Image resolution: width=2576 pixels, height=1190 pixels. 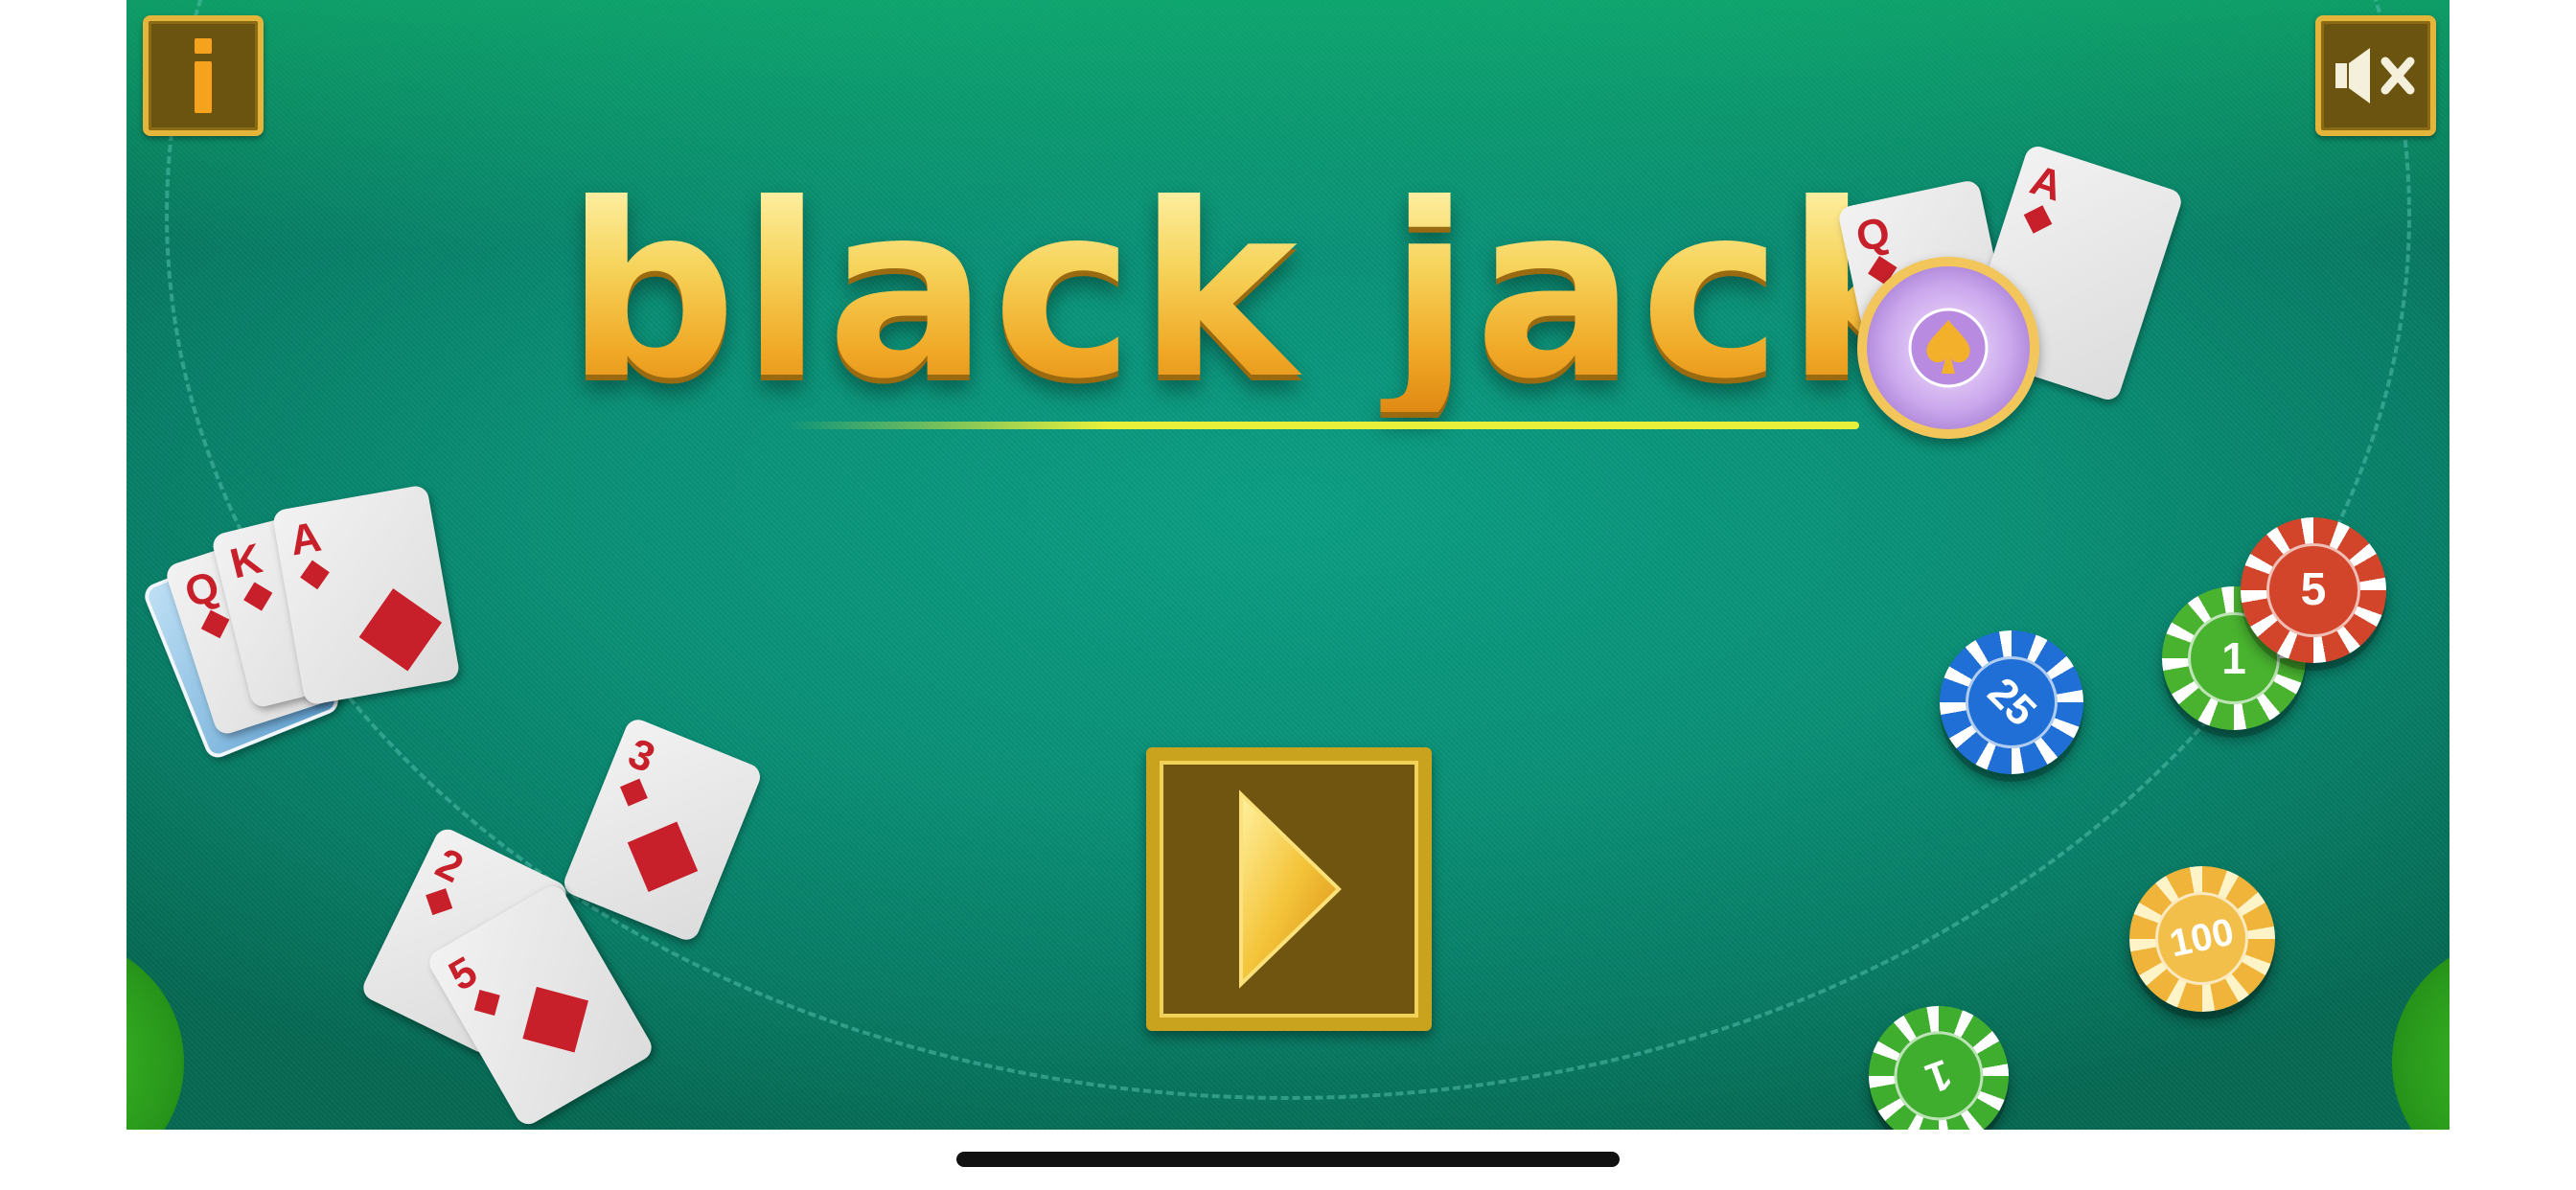 What do you see at coordinates (1288, 1160) in the screenshot?
I see `home-indicator` at bounding box center [1288, 1160].